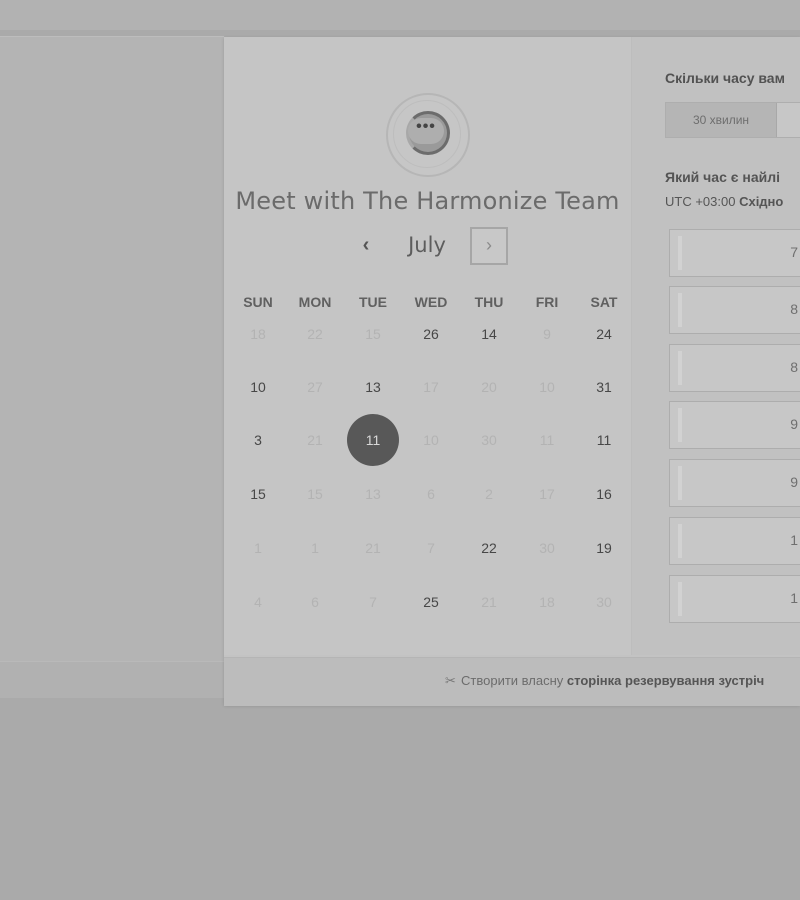 This screenshot has width=800, height=900. I want to click on calendar-day: 19, so click(604, 548).